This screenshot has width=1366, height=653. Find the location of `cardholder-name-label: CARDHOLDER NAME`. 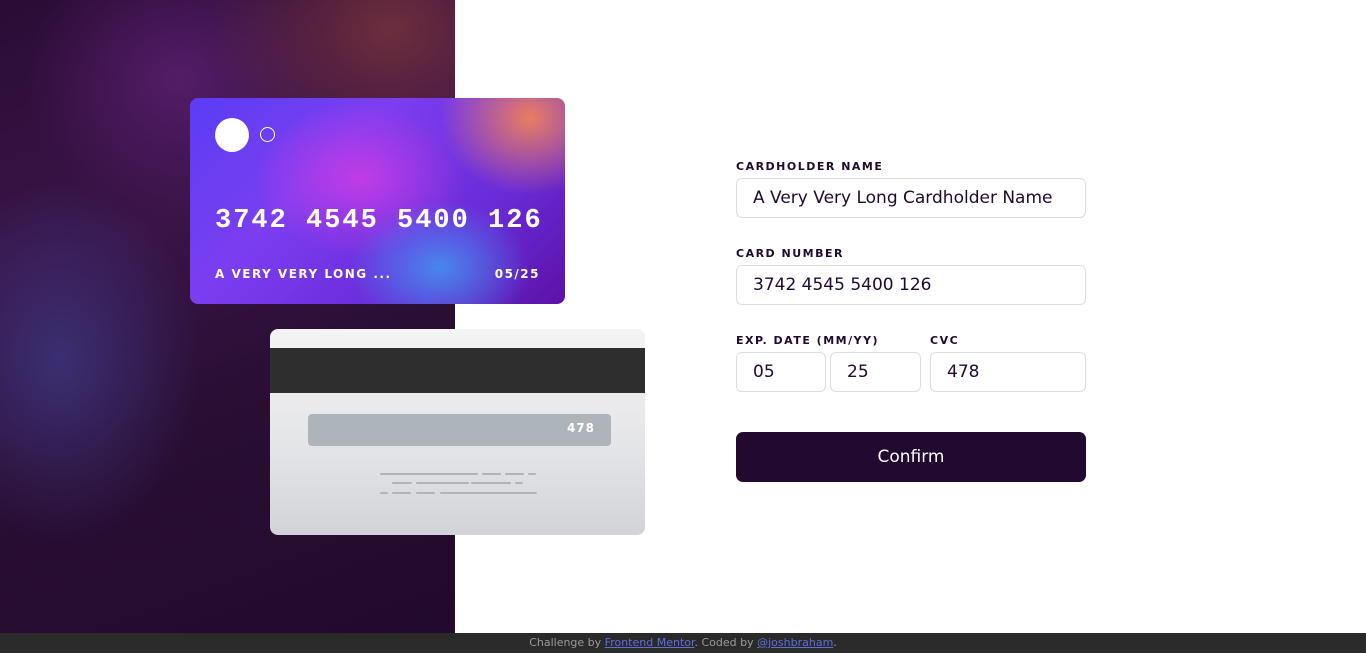

cardholder-name-label: CARDHOLDER NAME is located at coordinates (810, 166).